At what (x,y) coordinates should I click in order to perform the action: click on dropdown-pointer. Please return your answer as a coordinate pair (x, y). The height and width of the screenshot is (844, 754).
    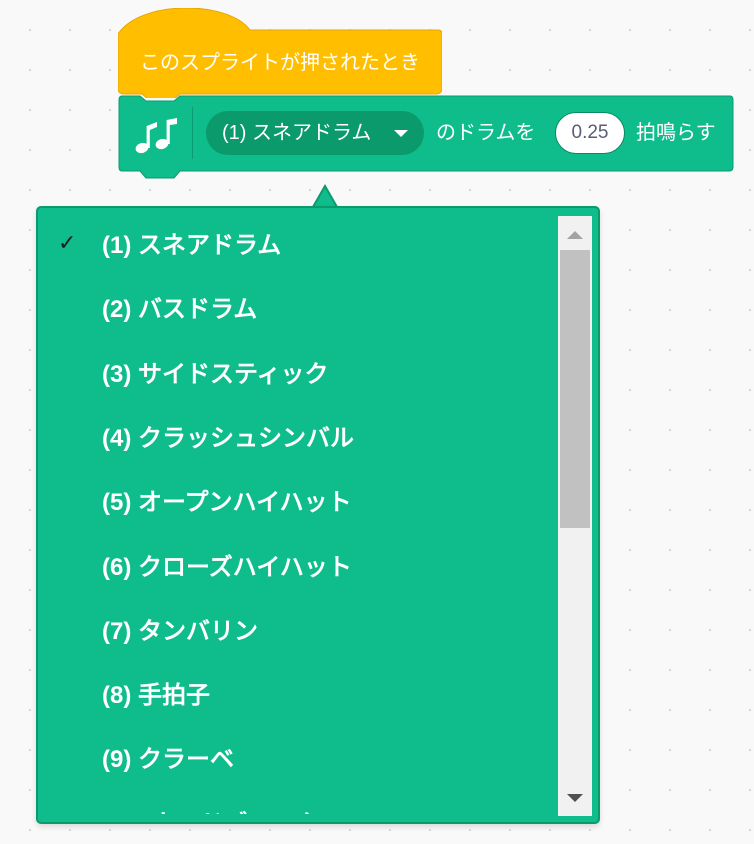
    Looking at the image, I should click on (325, 196).